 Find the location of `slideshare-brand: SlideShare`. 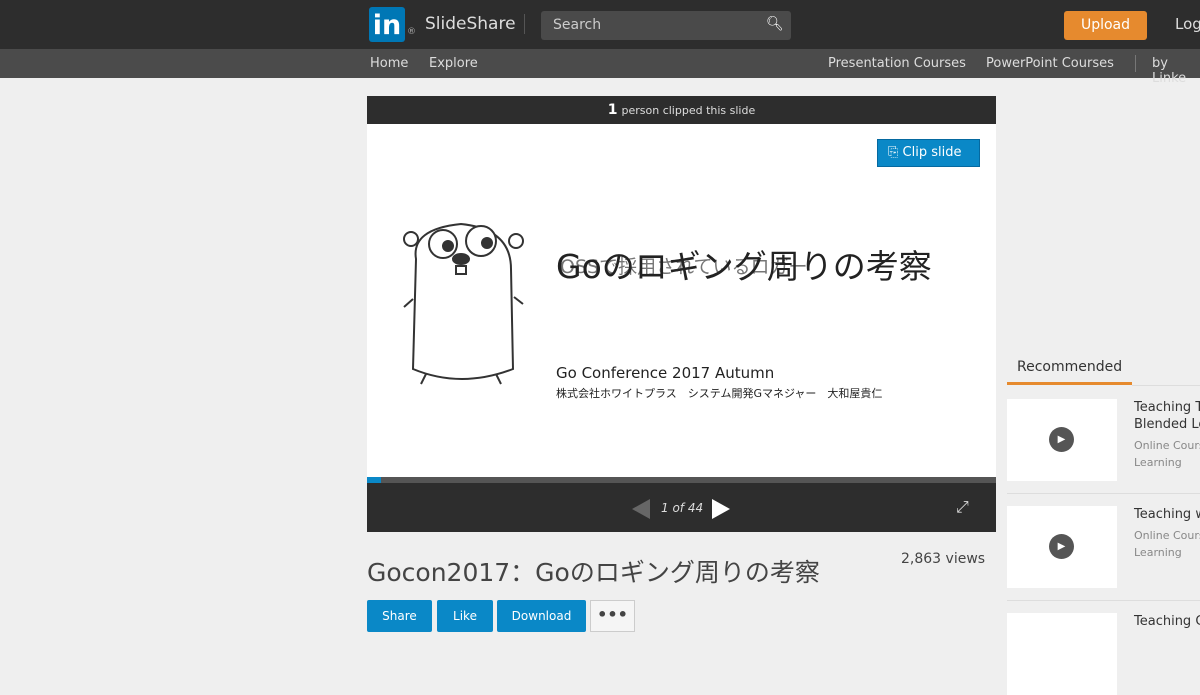

slideshare-brand: SlideShare is located at coordinates (470, 24).